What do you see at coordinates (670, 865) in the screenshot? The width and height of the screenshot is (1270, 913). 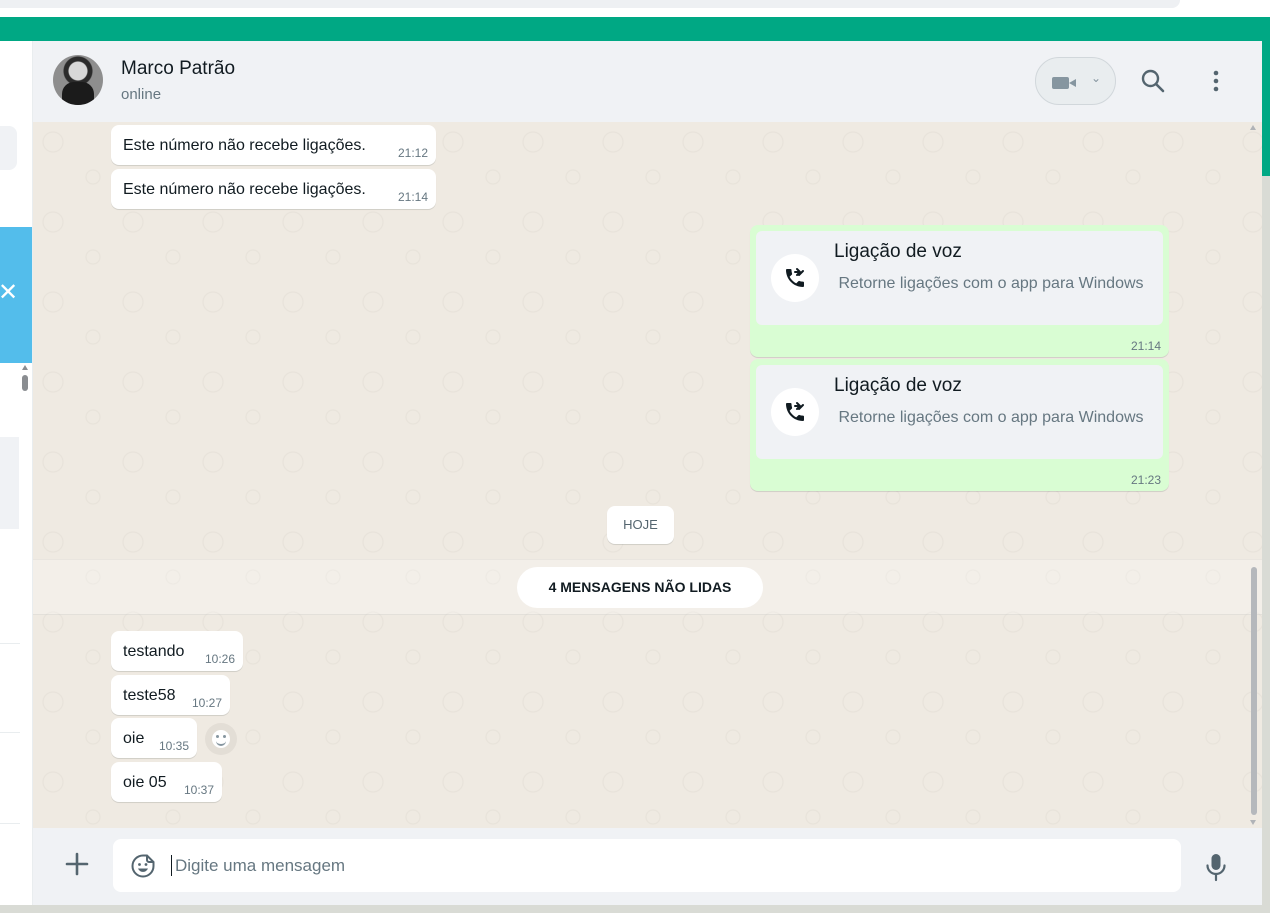 I see `message-input` at bounding box center [670, 865].